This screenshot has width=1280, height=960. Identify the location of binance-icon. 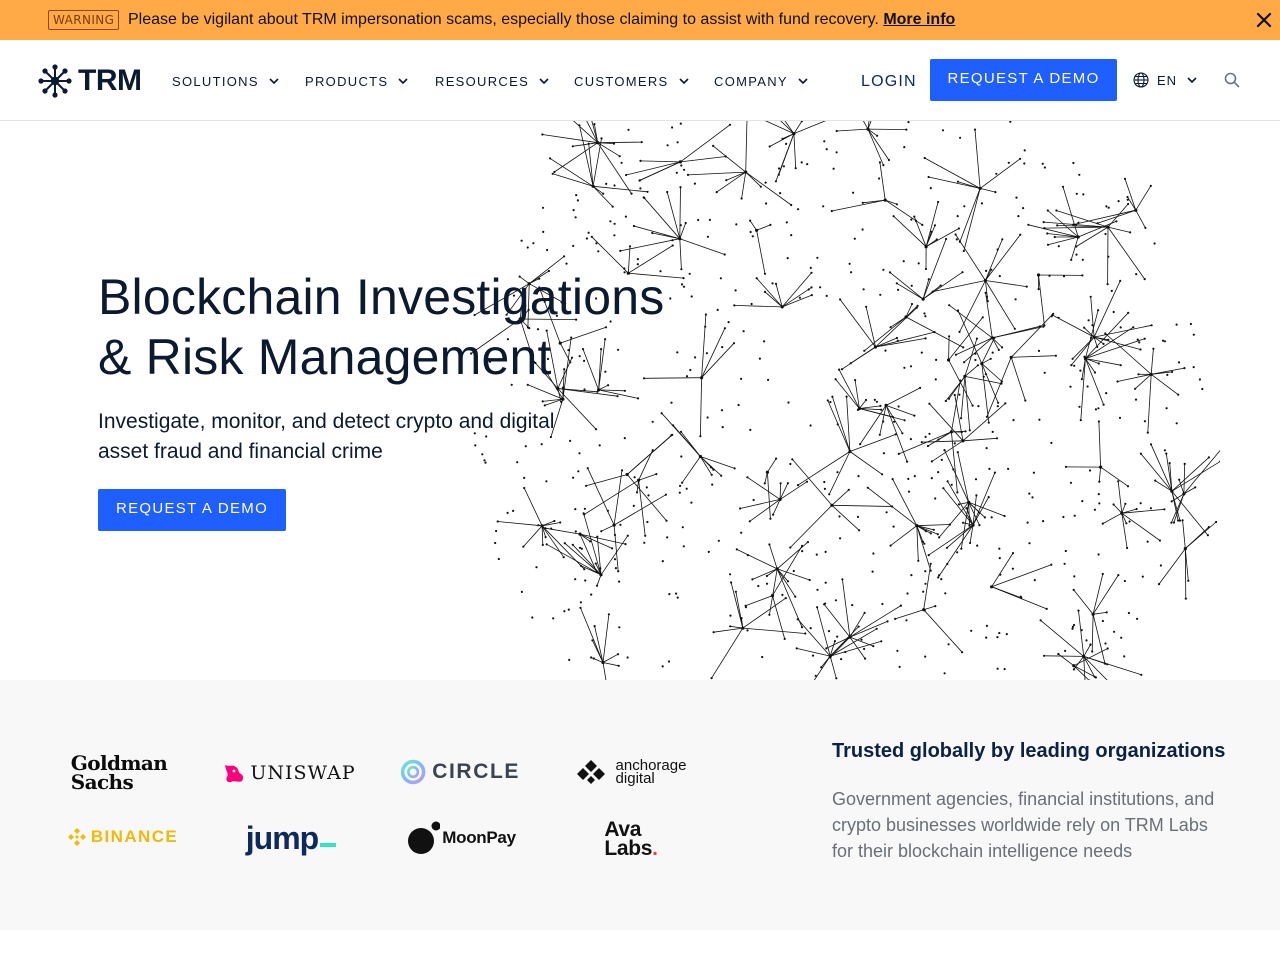
(76, 837).